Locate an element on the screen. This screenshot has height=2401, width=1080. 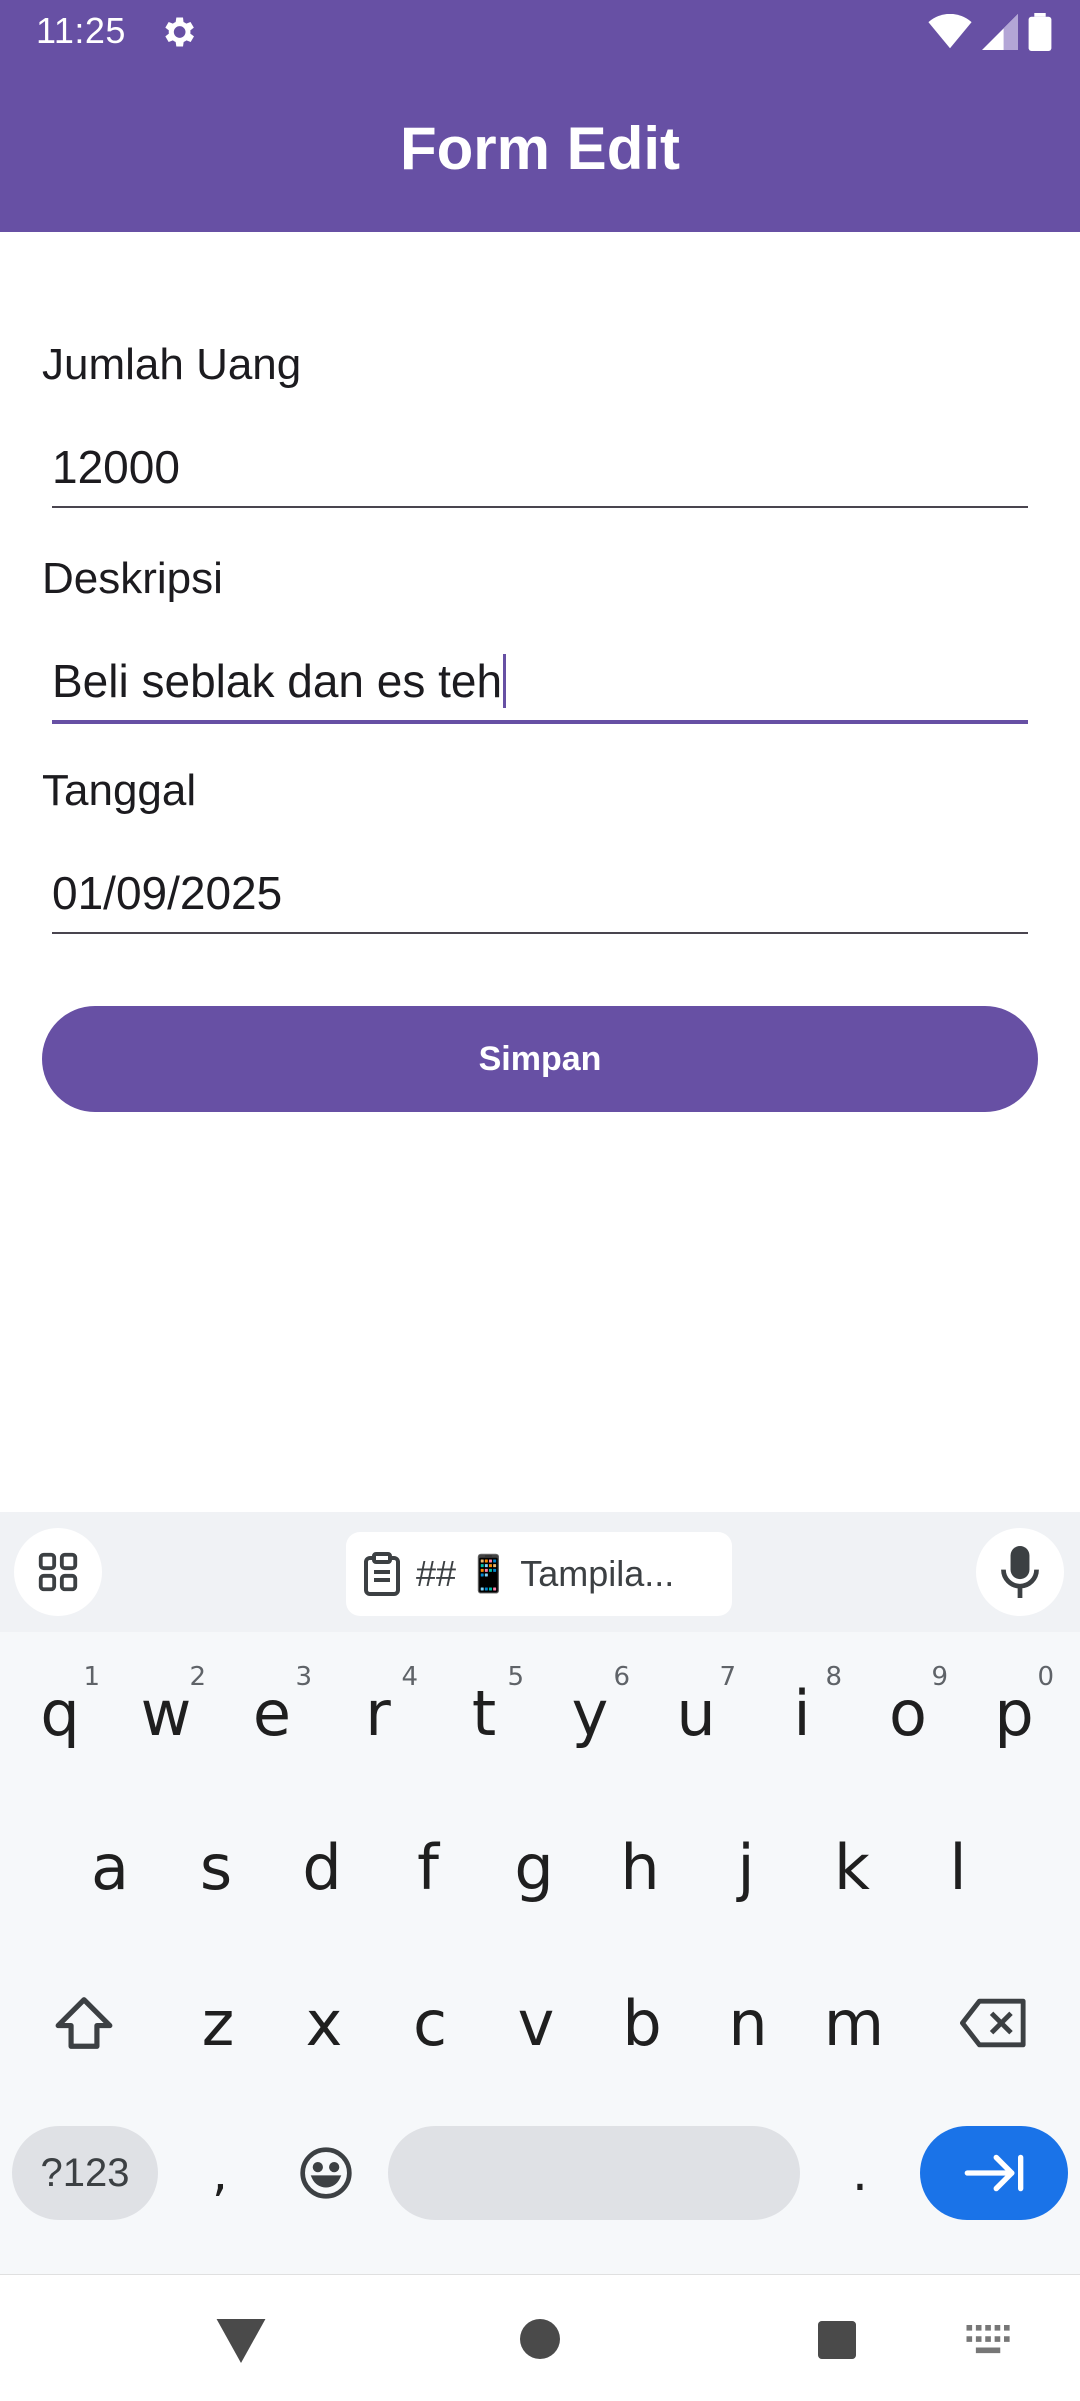
key-k: k is located at coordinates (852, 1867).